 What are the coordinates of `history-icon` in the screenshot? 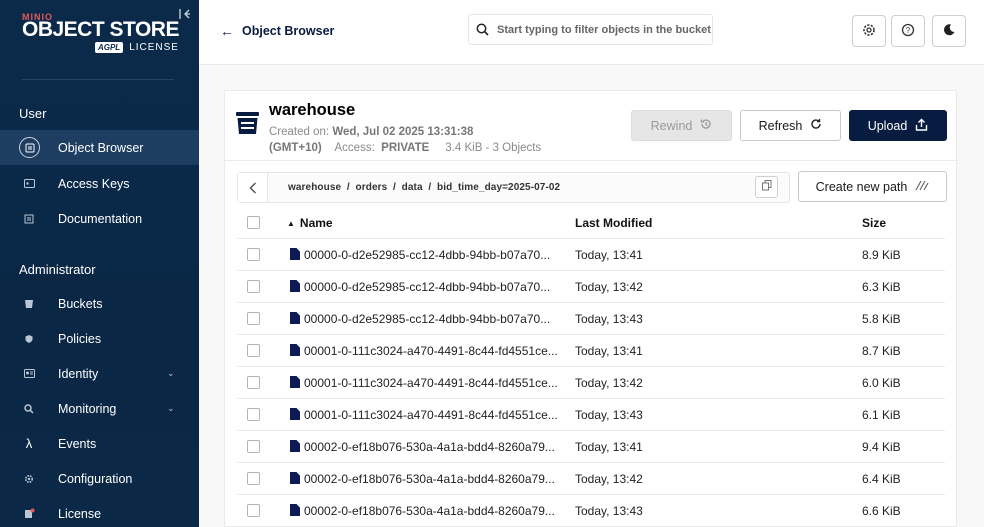 It's located at (706, 125).